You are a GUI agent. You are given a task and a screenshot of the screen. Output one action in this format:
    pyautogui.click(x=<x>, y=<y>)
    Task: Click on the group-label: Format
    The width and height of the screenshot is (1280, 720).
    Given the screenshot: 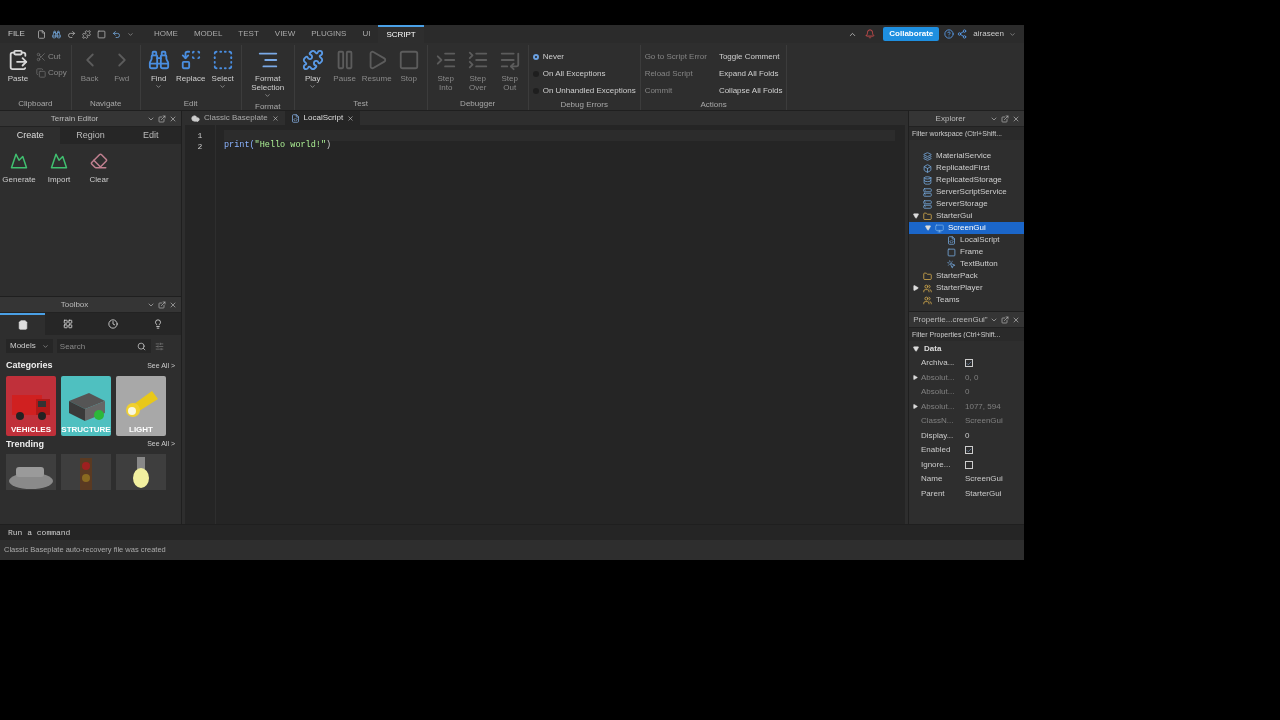 What is the action you would take?
    pyautogui.click(x=268, y=107)
    